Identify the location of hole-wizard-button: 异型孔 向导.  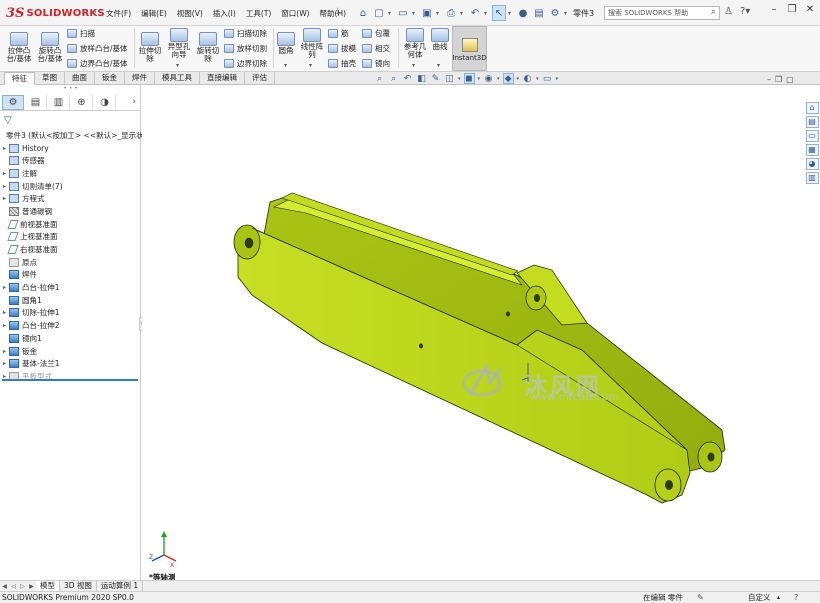
(179, 43).